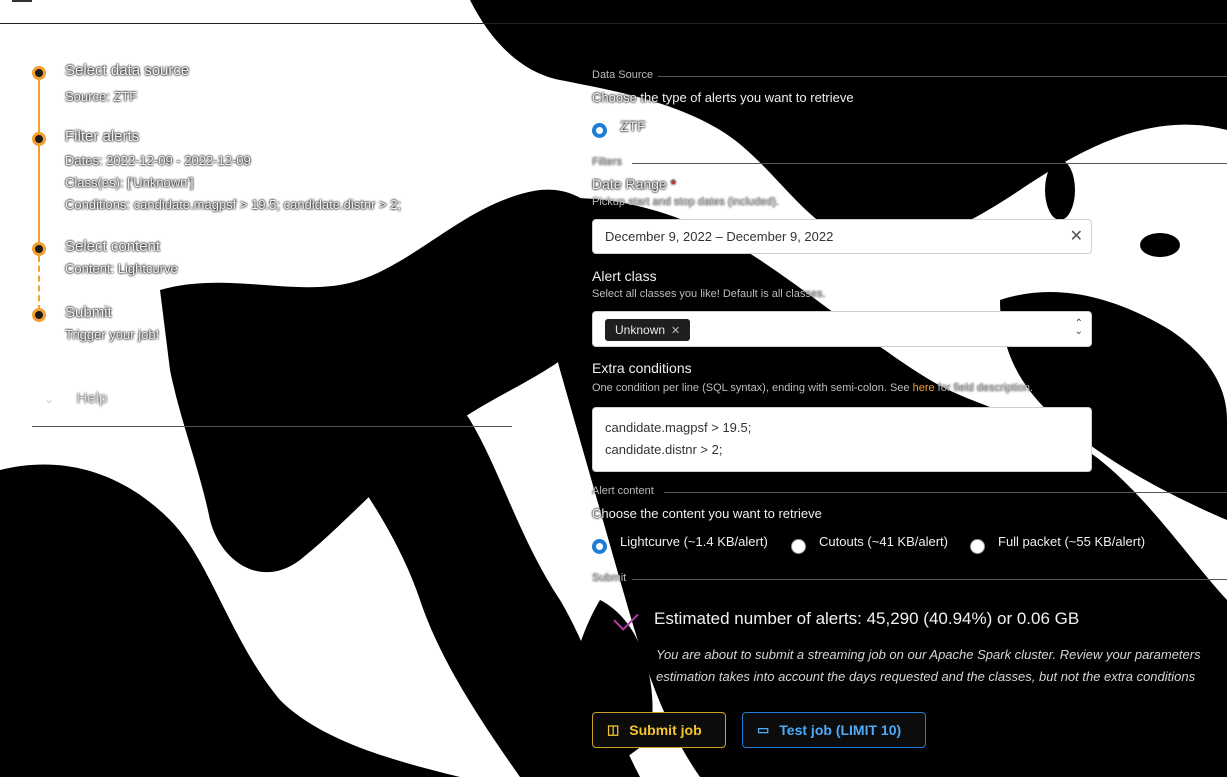 This screenshot has height=777, width=1227. I want to click on legend-filters: Filters, so click(607, 162).